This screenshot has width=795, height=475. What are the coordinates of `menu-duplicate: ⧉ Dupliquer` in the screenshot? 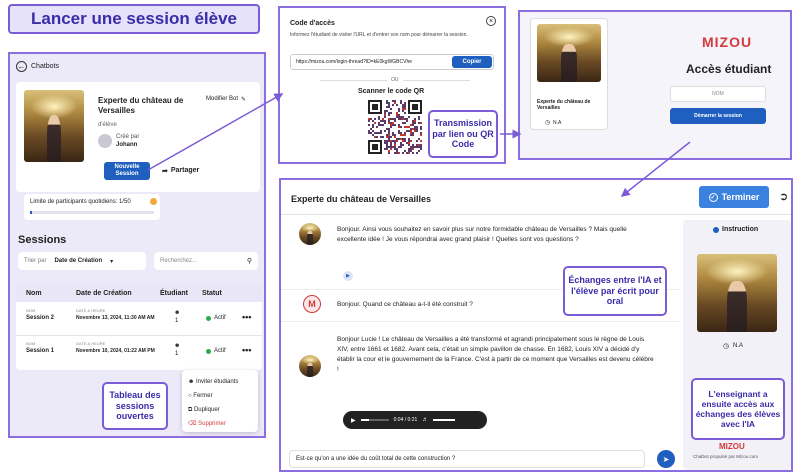 It's located at (220, 410).